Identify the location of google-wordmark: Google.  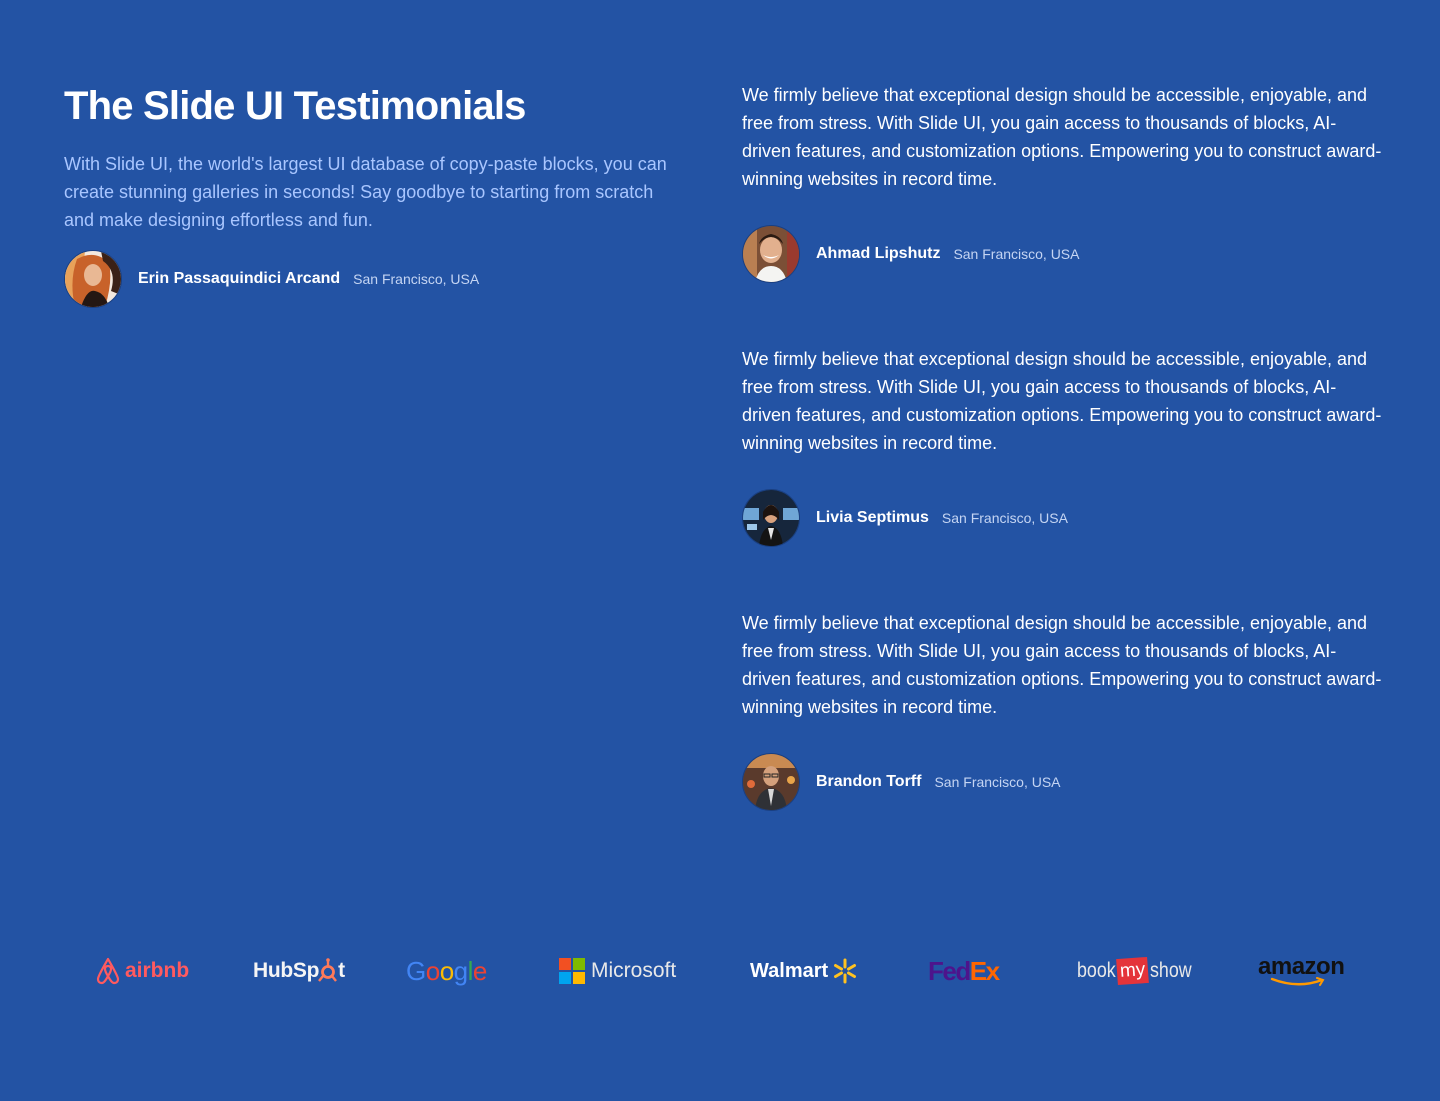
(446, 970).